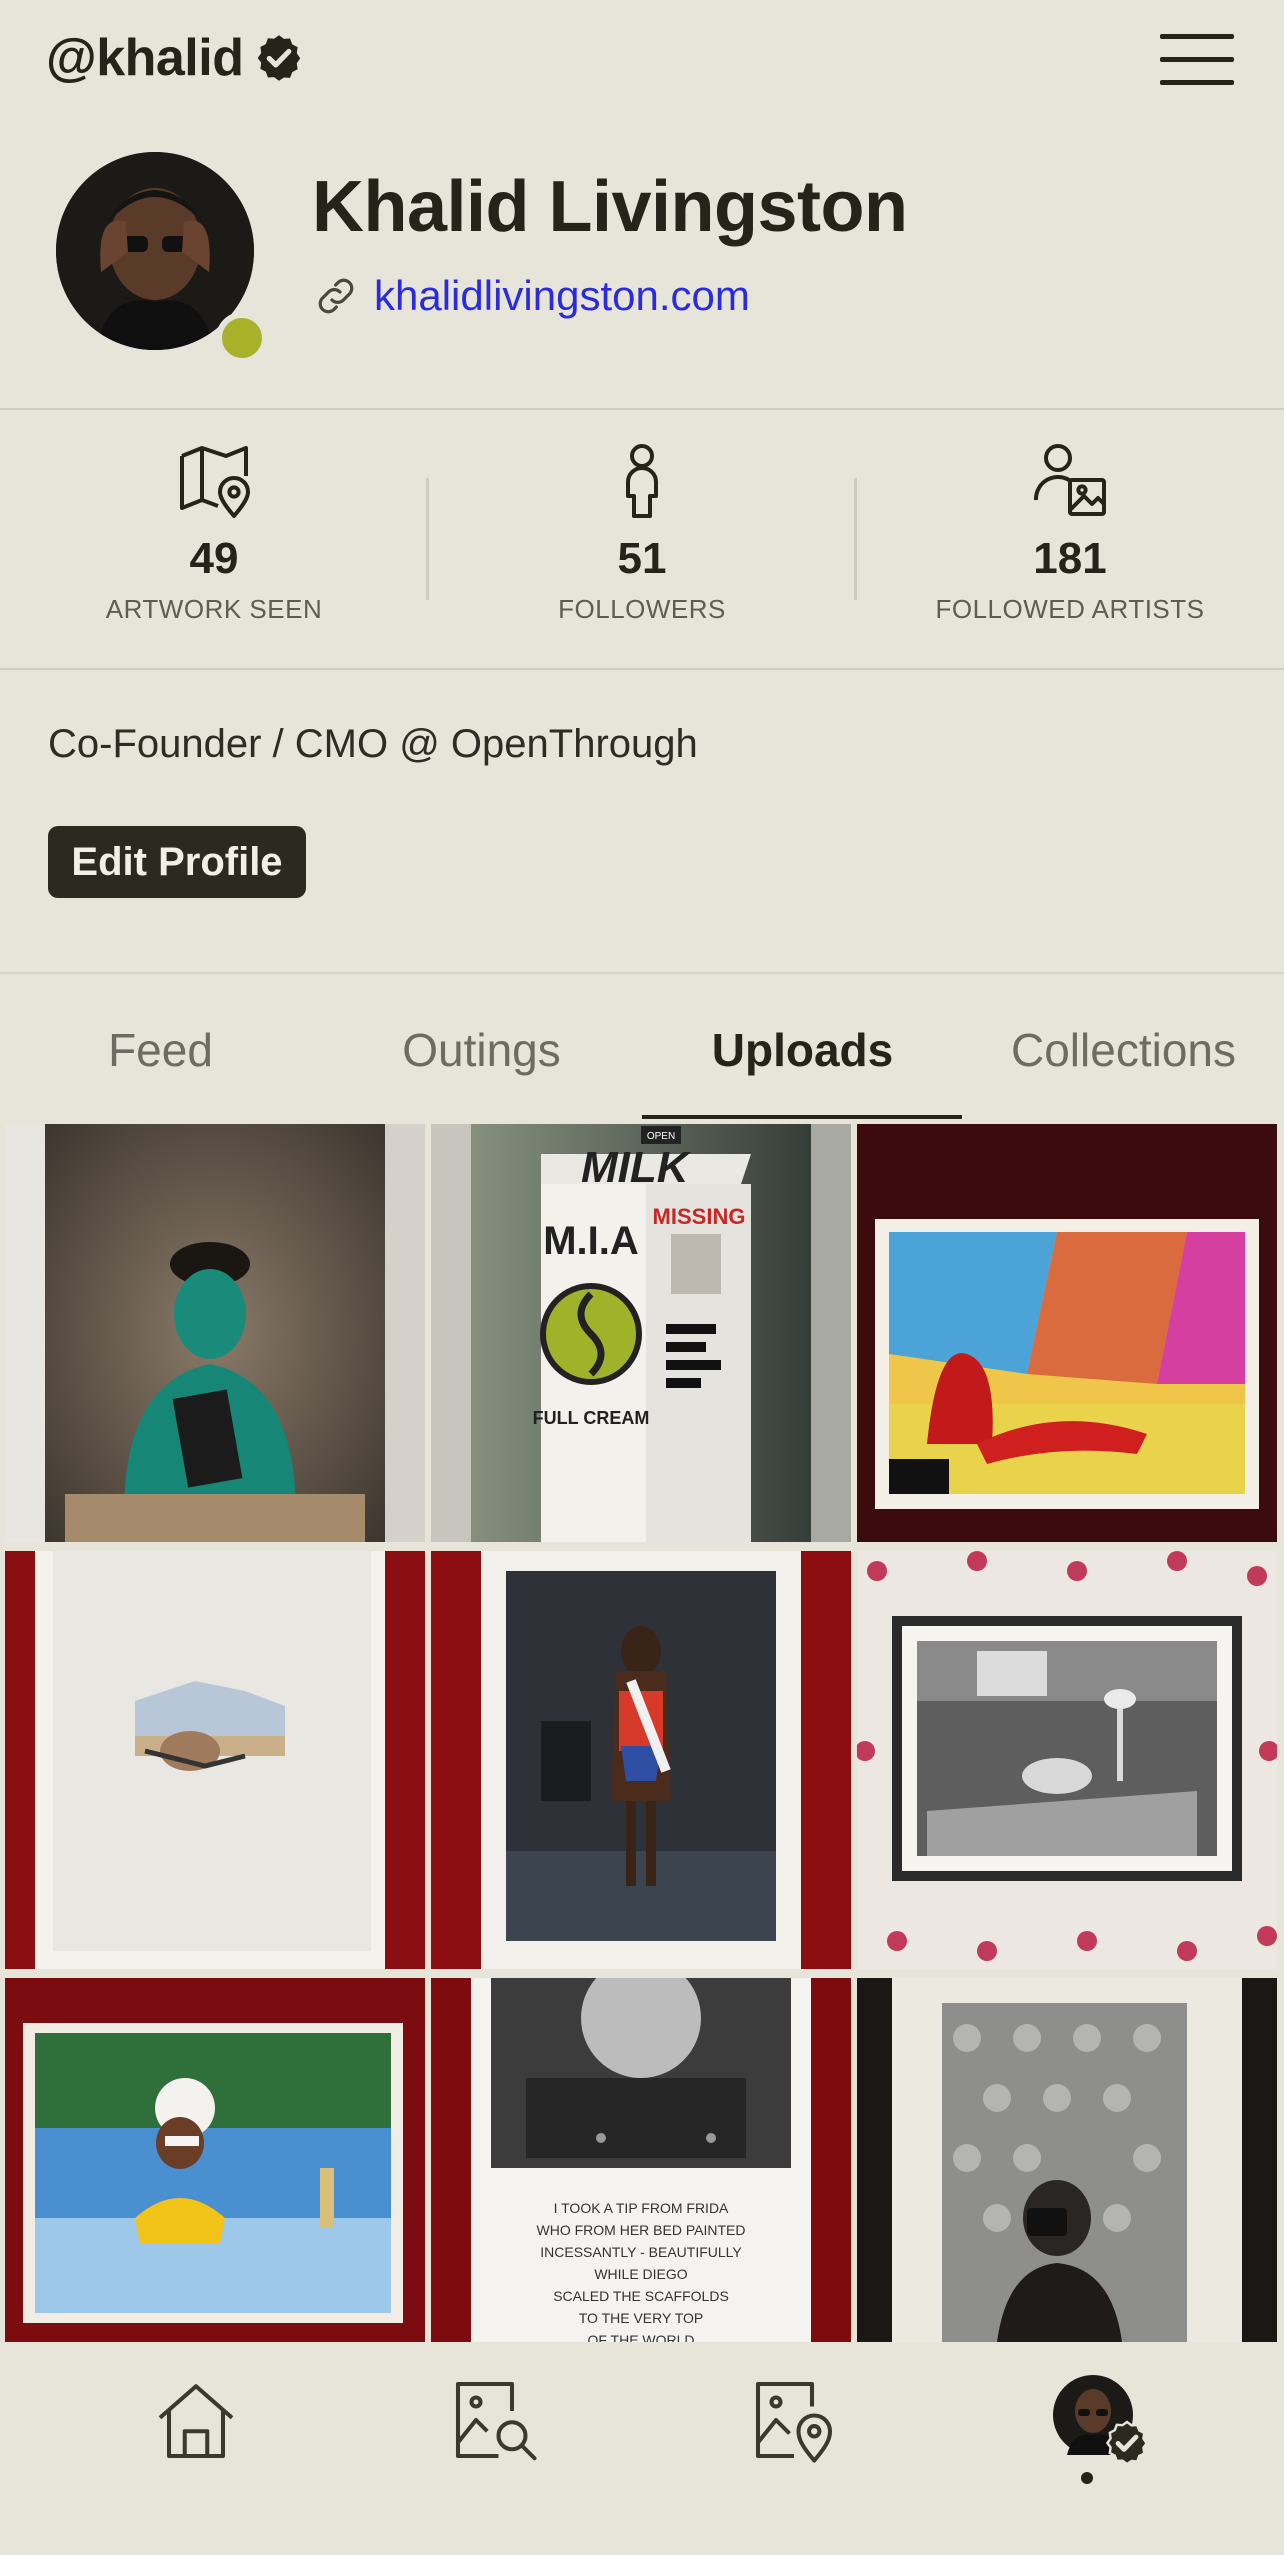  What do you see at coordinates (1069, 480) in the screenshot?
I see `person-image-icon` at bounding box center [1069, 480].